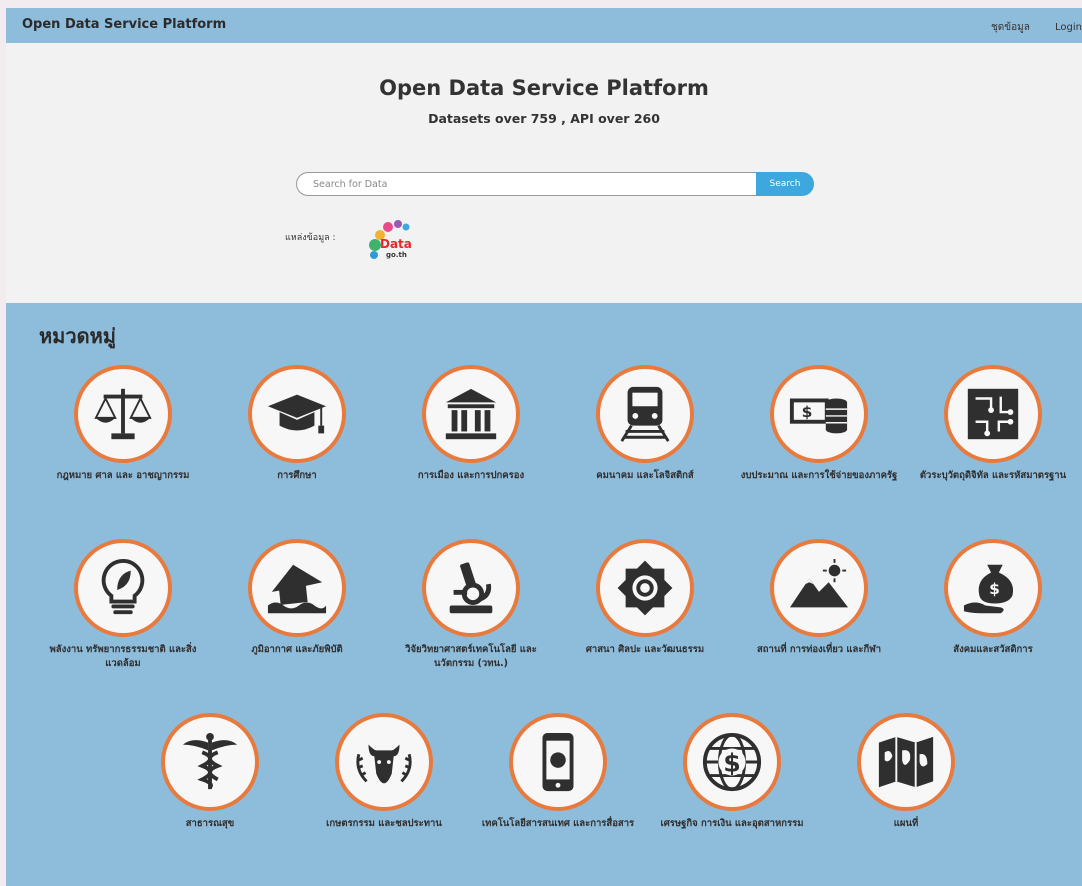 Image resolution: width=1082 pixels, height=886 pixels. I want to click on map-icon, so click(906, 762).